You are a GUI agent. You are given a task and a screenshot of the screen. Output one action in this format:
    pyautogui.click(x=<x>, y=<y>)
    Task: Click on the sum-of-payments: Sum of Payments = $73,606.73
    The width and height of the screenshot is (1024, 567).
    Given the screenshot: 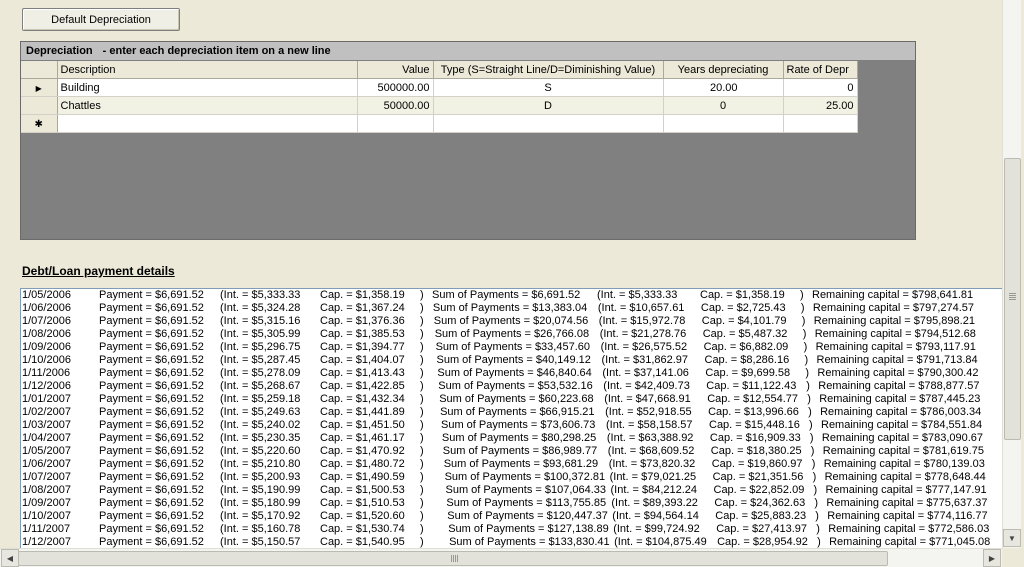 What is the action you would take?
    pyautogui.click(x=518, y=425)
    